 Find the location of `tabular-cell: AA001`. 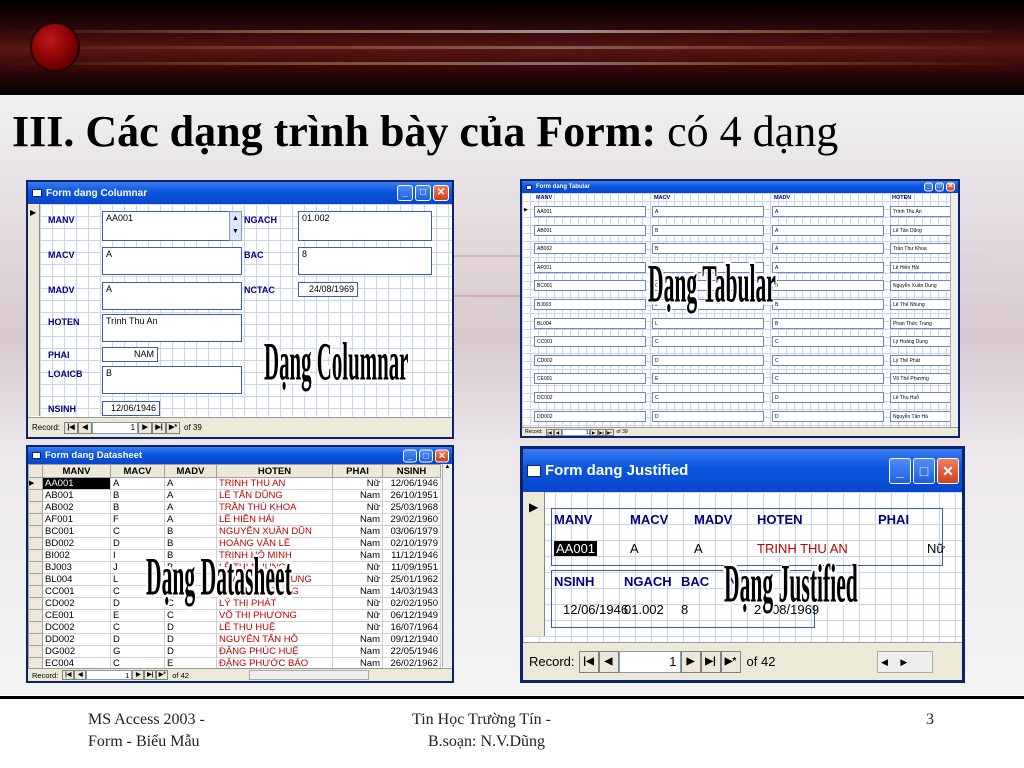

tabular-cell: AA001 is located at coordinates (590, 211).